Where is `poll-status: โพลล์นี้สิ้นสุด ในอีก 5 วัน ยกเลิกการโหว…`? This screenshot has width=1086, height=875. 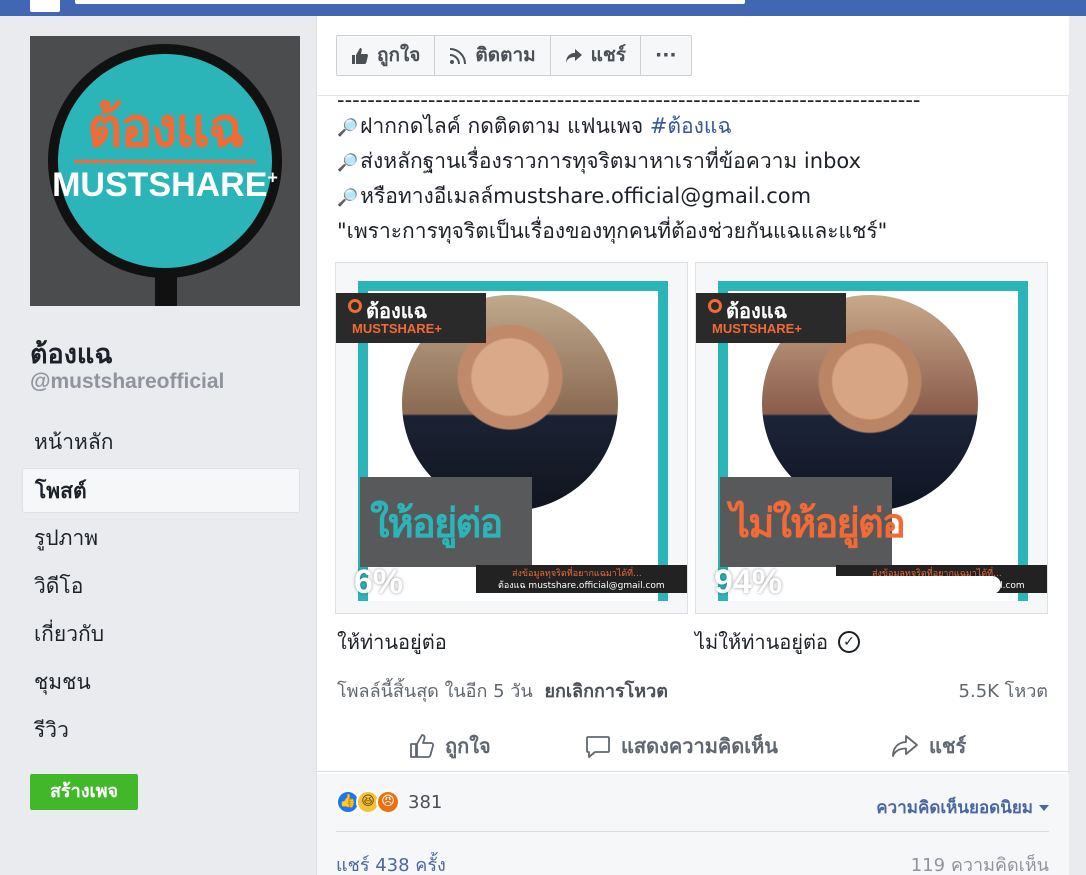
poll-status: โพลล์นี้สิ้นสุด ในอีก 5 วัน ยกเลิกการโหว… is located at coordinates (502, 690).